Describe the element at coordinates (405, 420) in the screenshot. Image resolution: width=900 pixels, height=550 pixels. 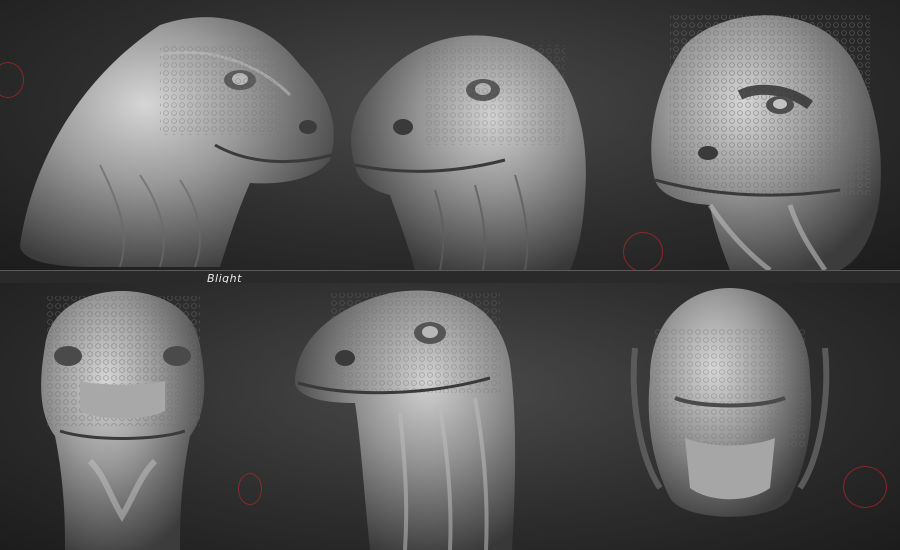
I see `head-sculpt-three-quarter-low` at that location.